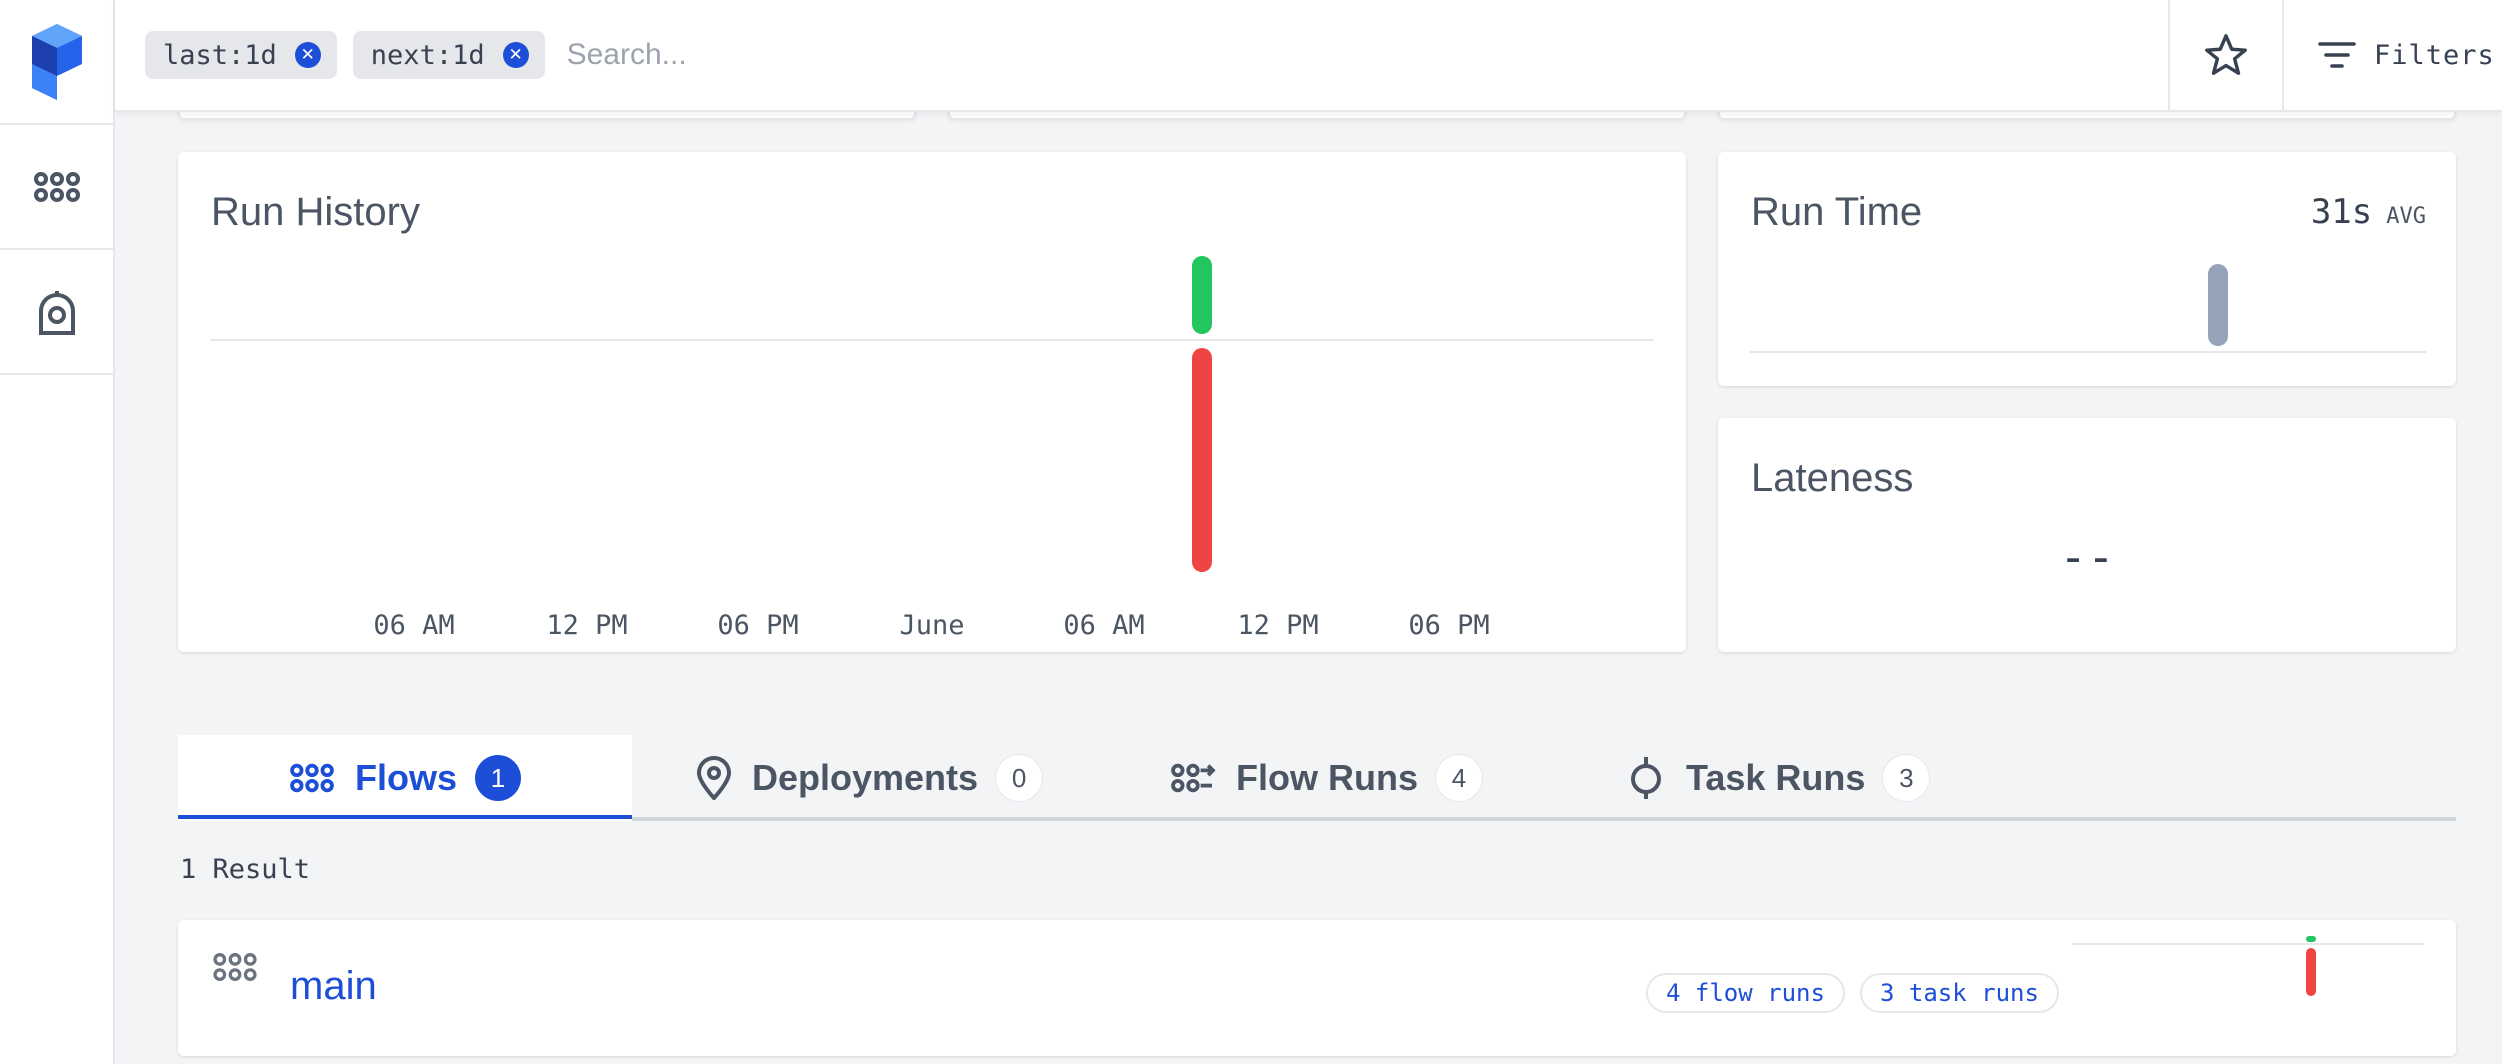 This screenshot has width=2502, height=1064. Describe the element at coordinates (245, 869) in the screenshot. I see `result-count: 1 Result` at that location.